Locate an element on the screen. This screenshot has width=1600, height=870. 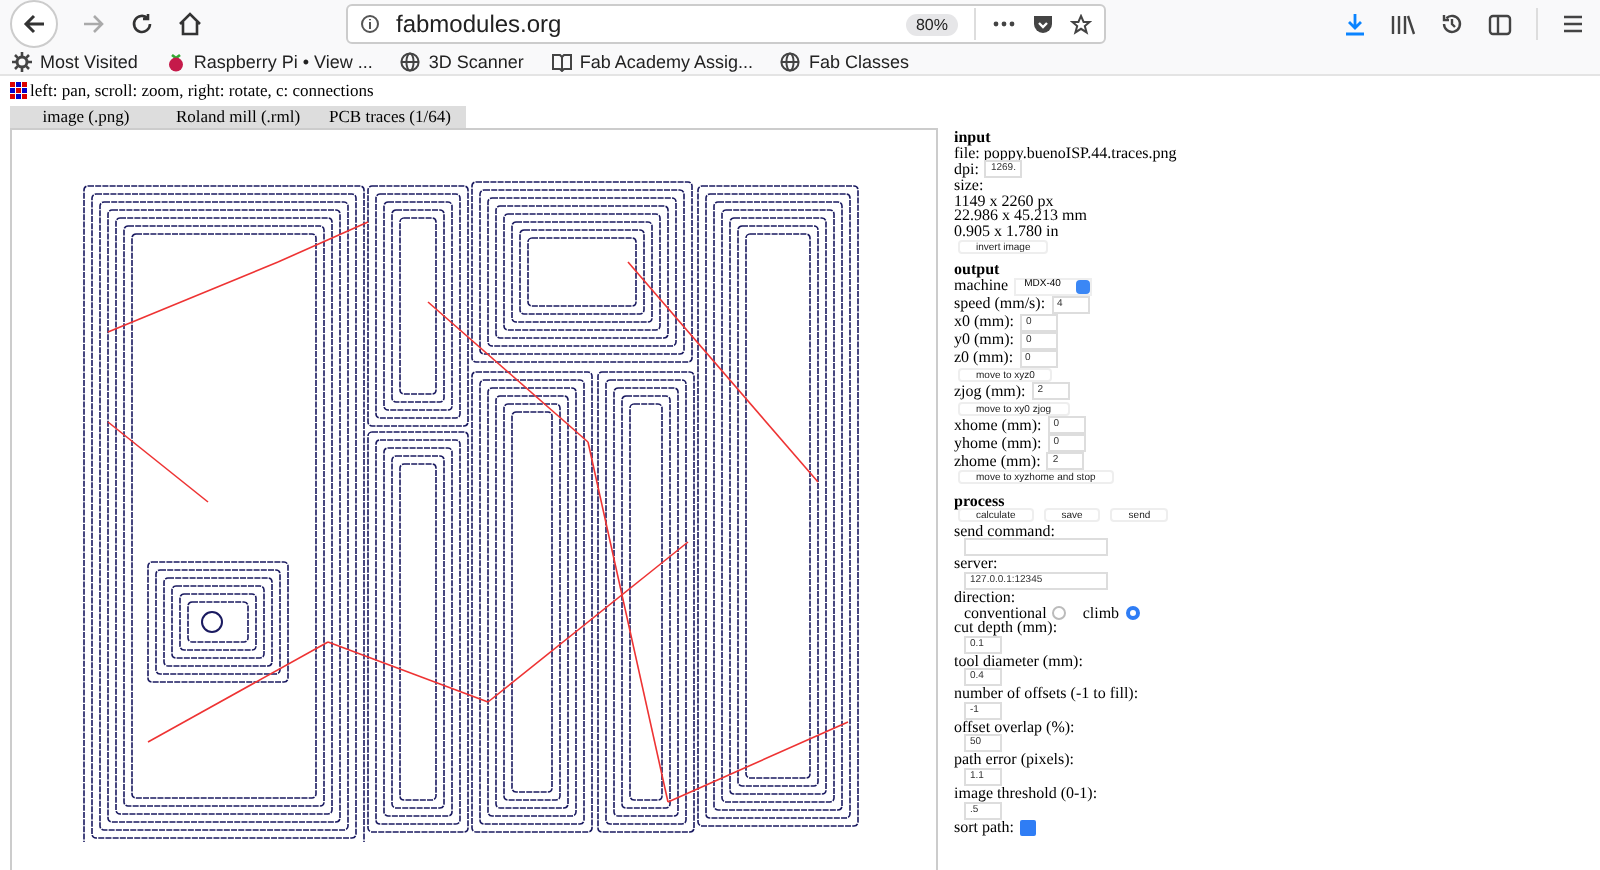
section-title: output is located at coordinates (978, 270).